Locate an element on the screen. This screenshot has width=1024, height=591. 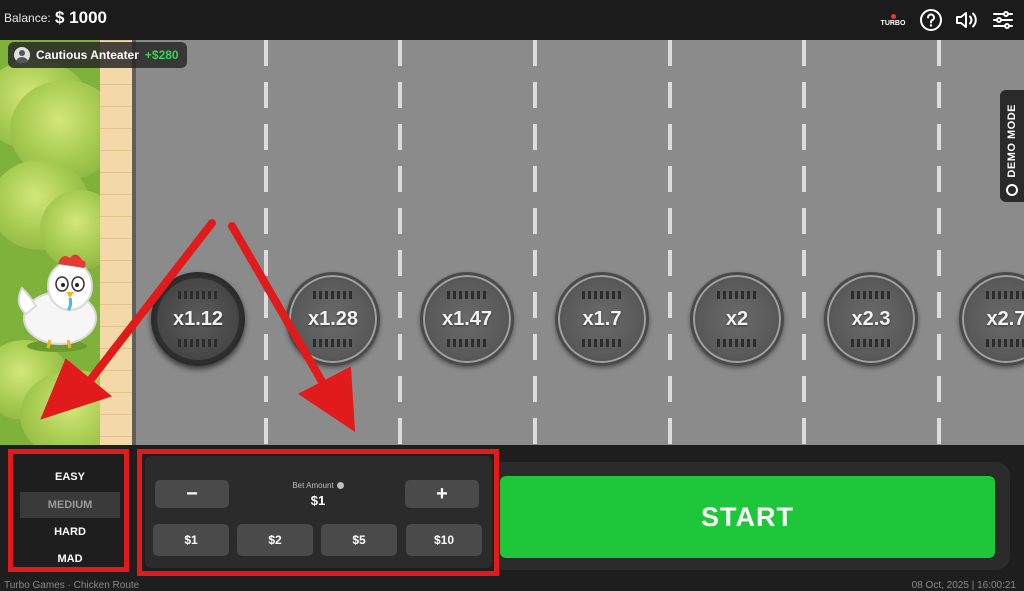
multiplier-label: x1.28 is located at coordinates (333, 318).